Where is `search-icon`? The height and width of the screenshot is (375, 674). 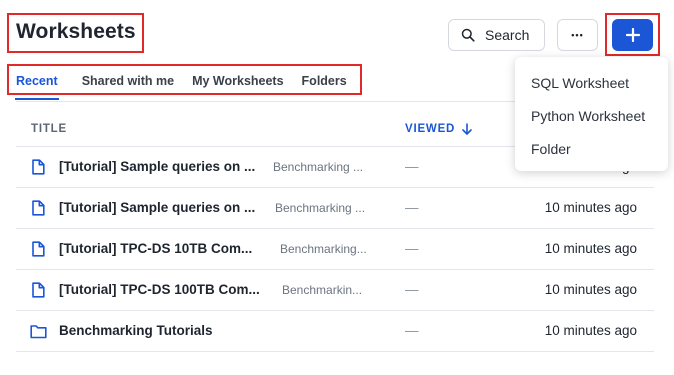
search-icon is located at coordinates (468, 35).